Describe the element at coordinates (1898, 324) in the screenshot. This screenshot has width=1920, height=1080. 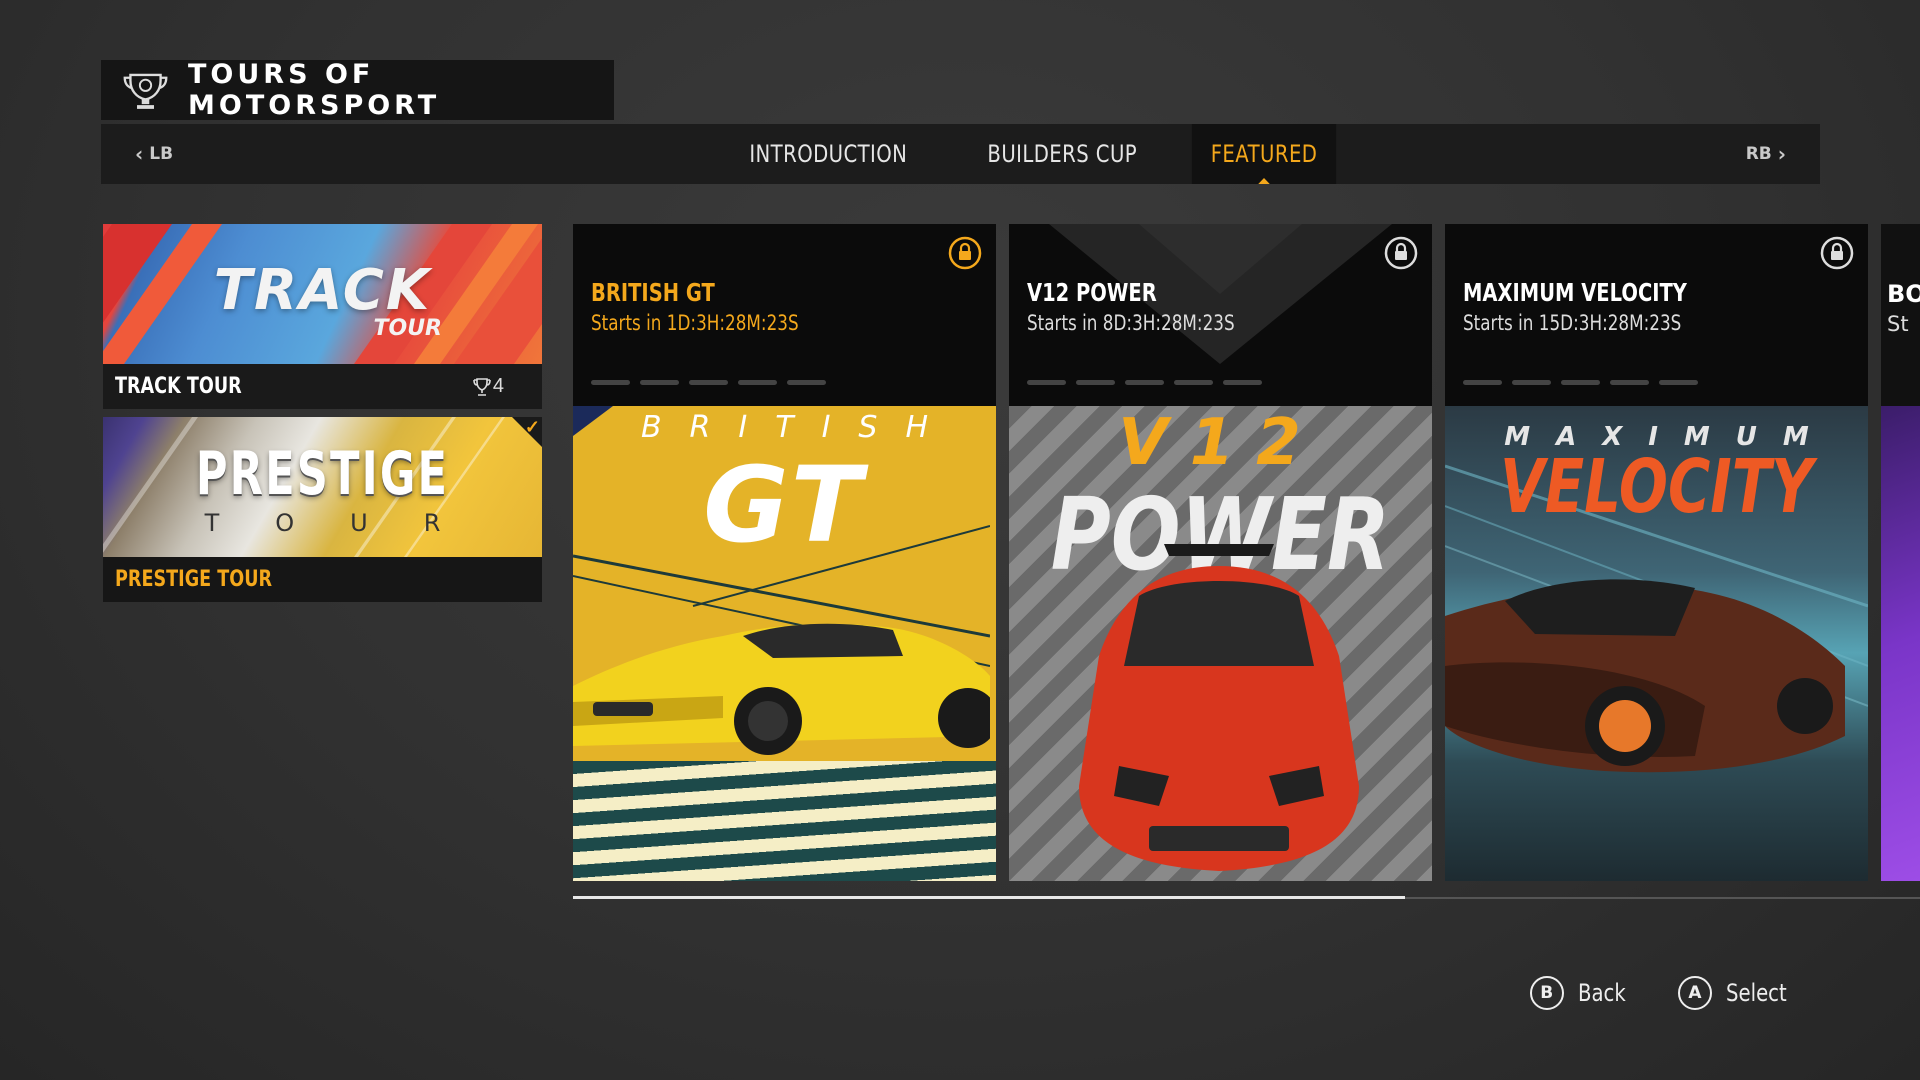
I see `partial-event-start: St` at that location.